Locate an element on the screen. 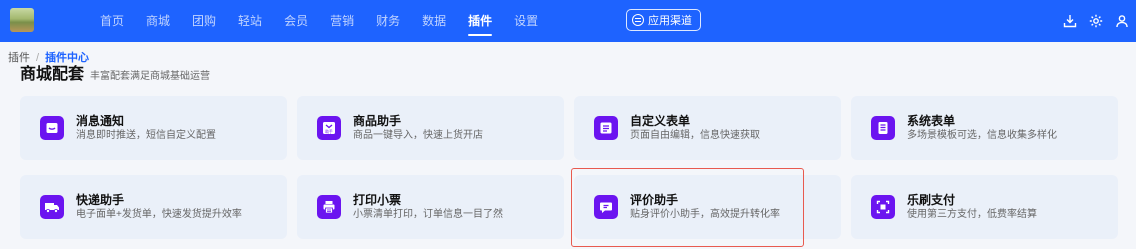 The height and width of the screenshot is (249, 1136). system-form-icon is located at coordinates (883, 128).